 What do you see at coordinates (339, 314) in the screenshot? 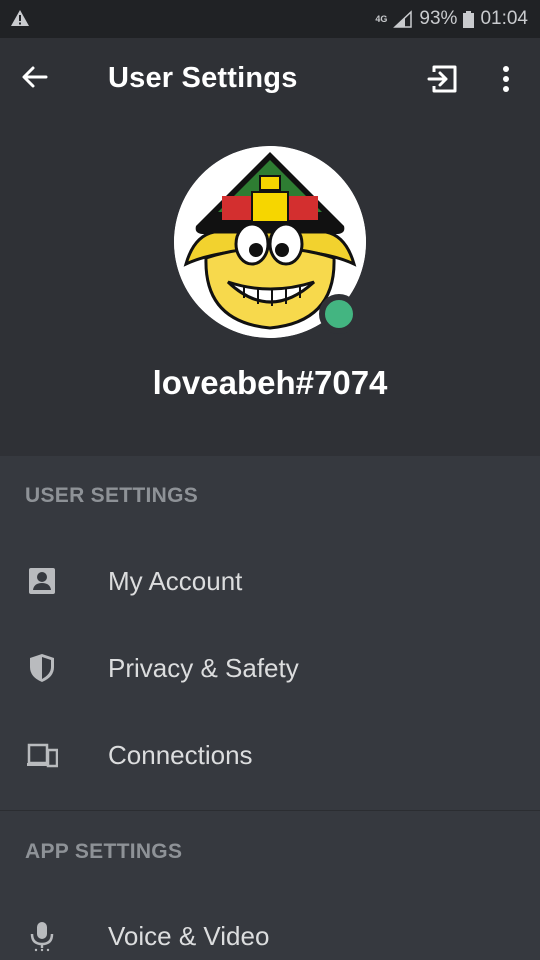
I see `online-status-indicator` at bounding box center [339, 314].